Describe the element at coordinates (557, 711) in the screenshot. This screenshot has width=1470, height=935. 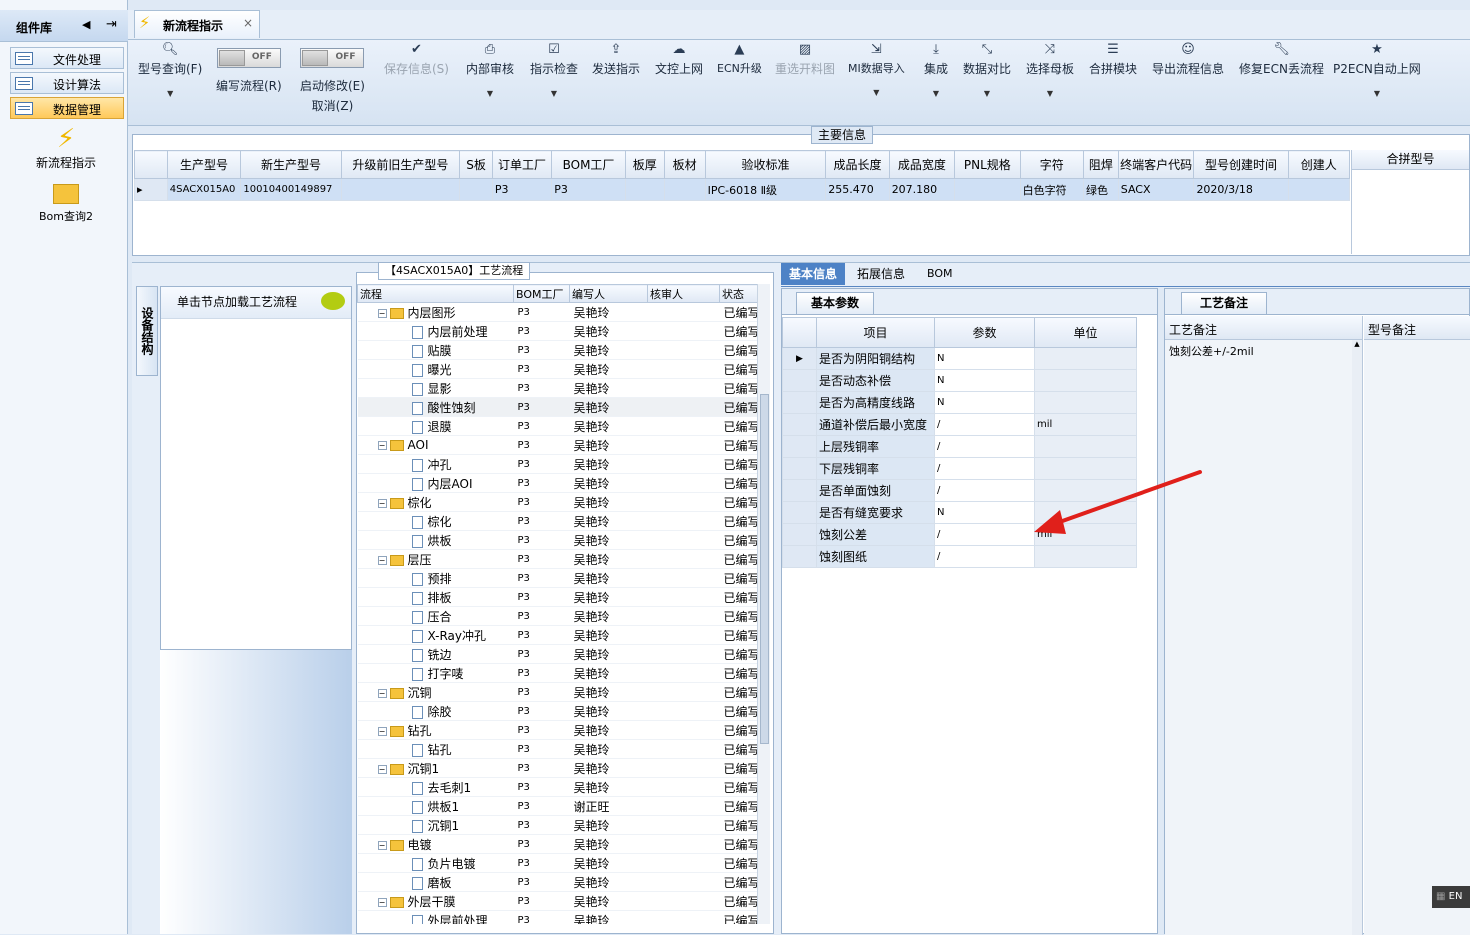
I see `tree-row: 除胶 P3 吴艳玲 已编写` at that location.